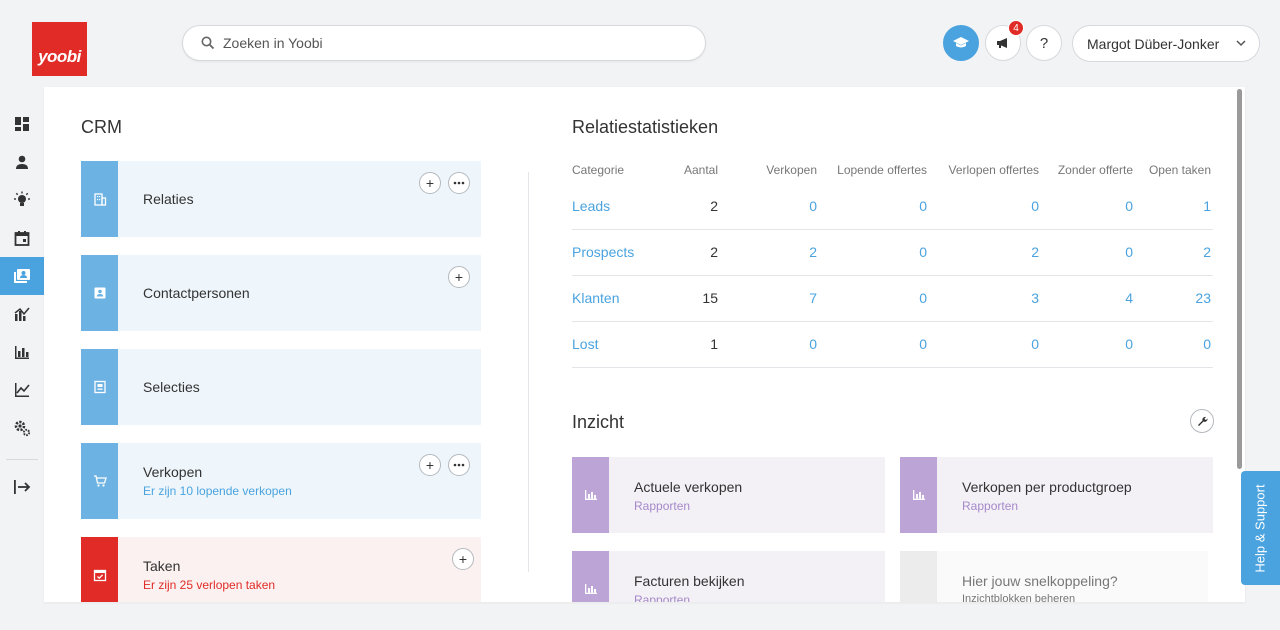 This screenshot has width=1280, height=630. Describe the element at coordinates (608, 344) in the screenshot. I see `category-link: Lost` at that location.